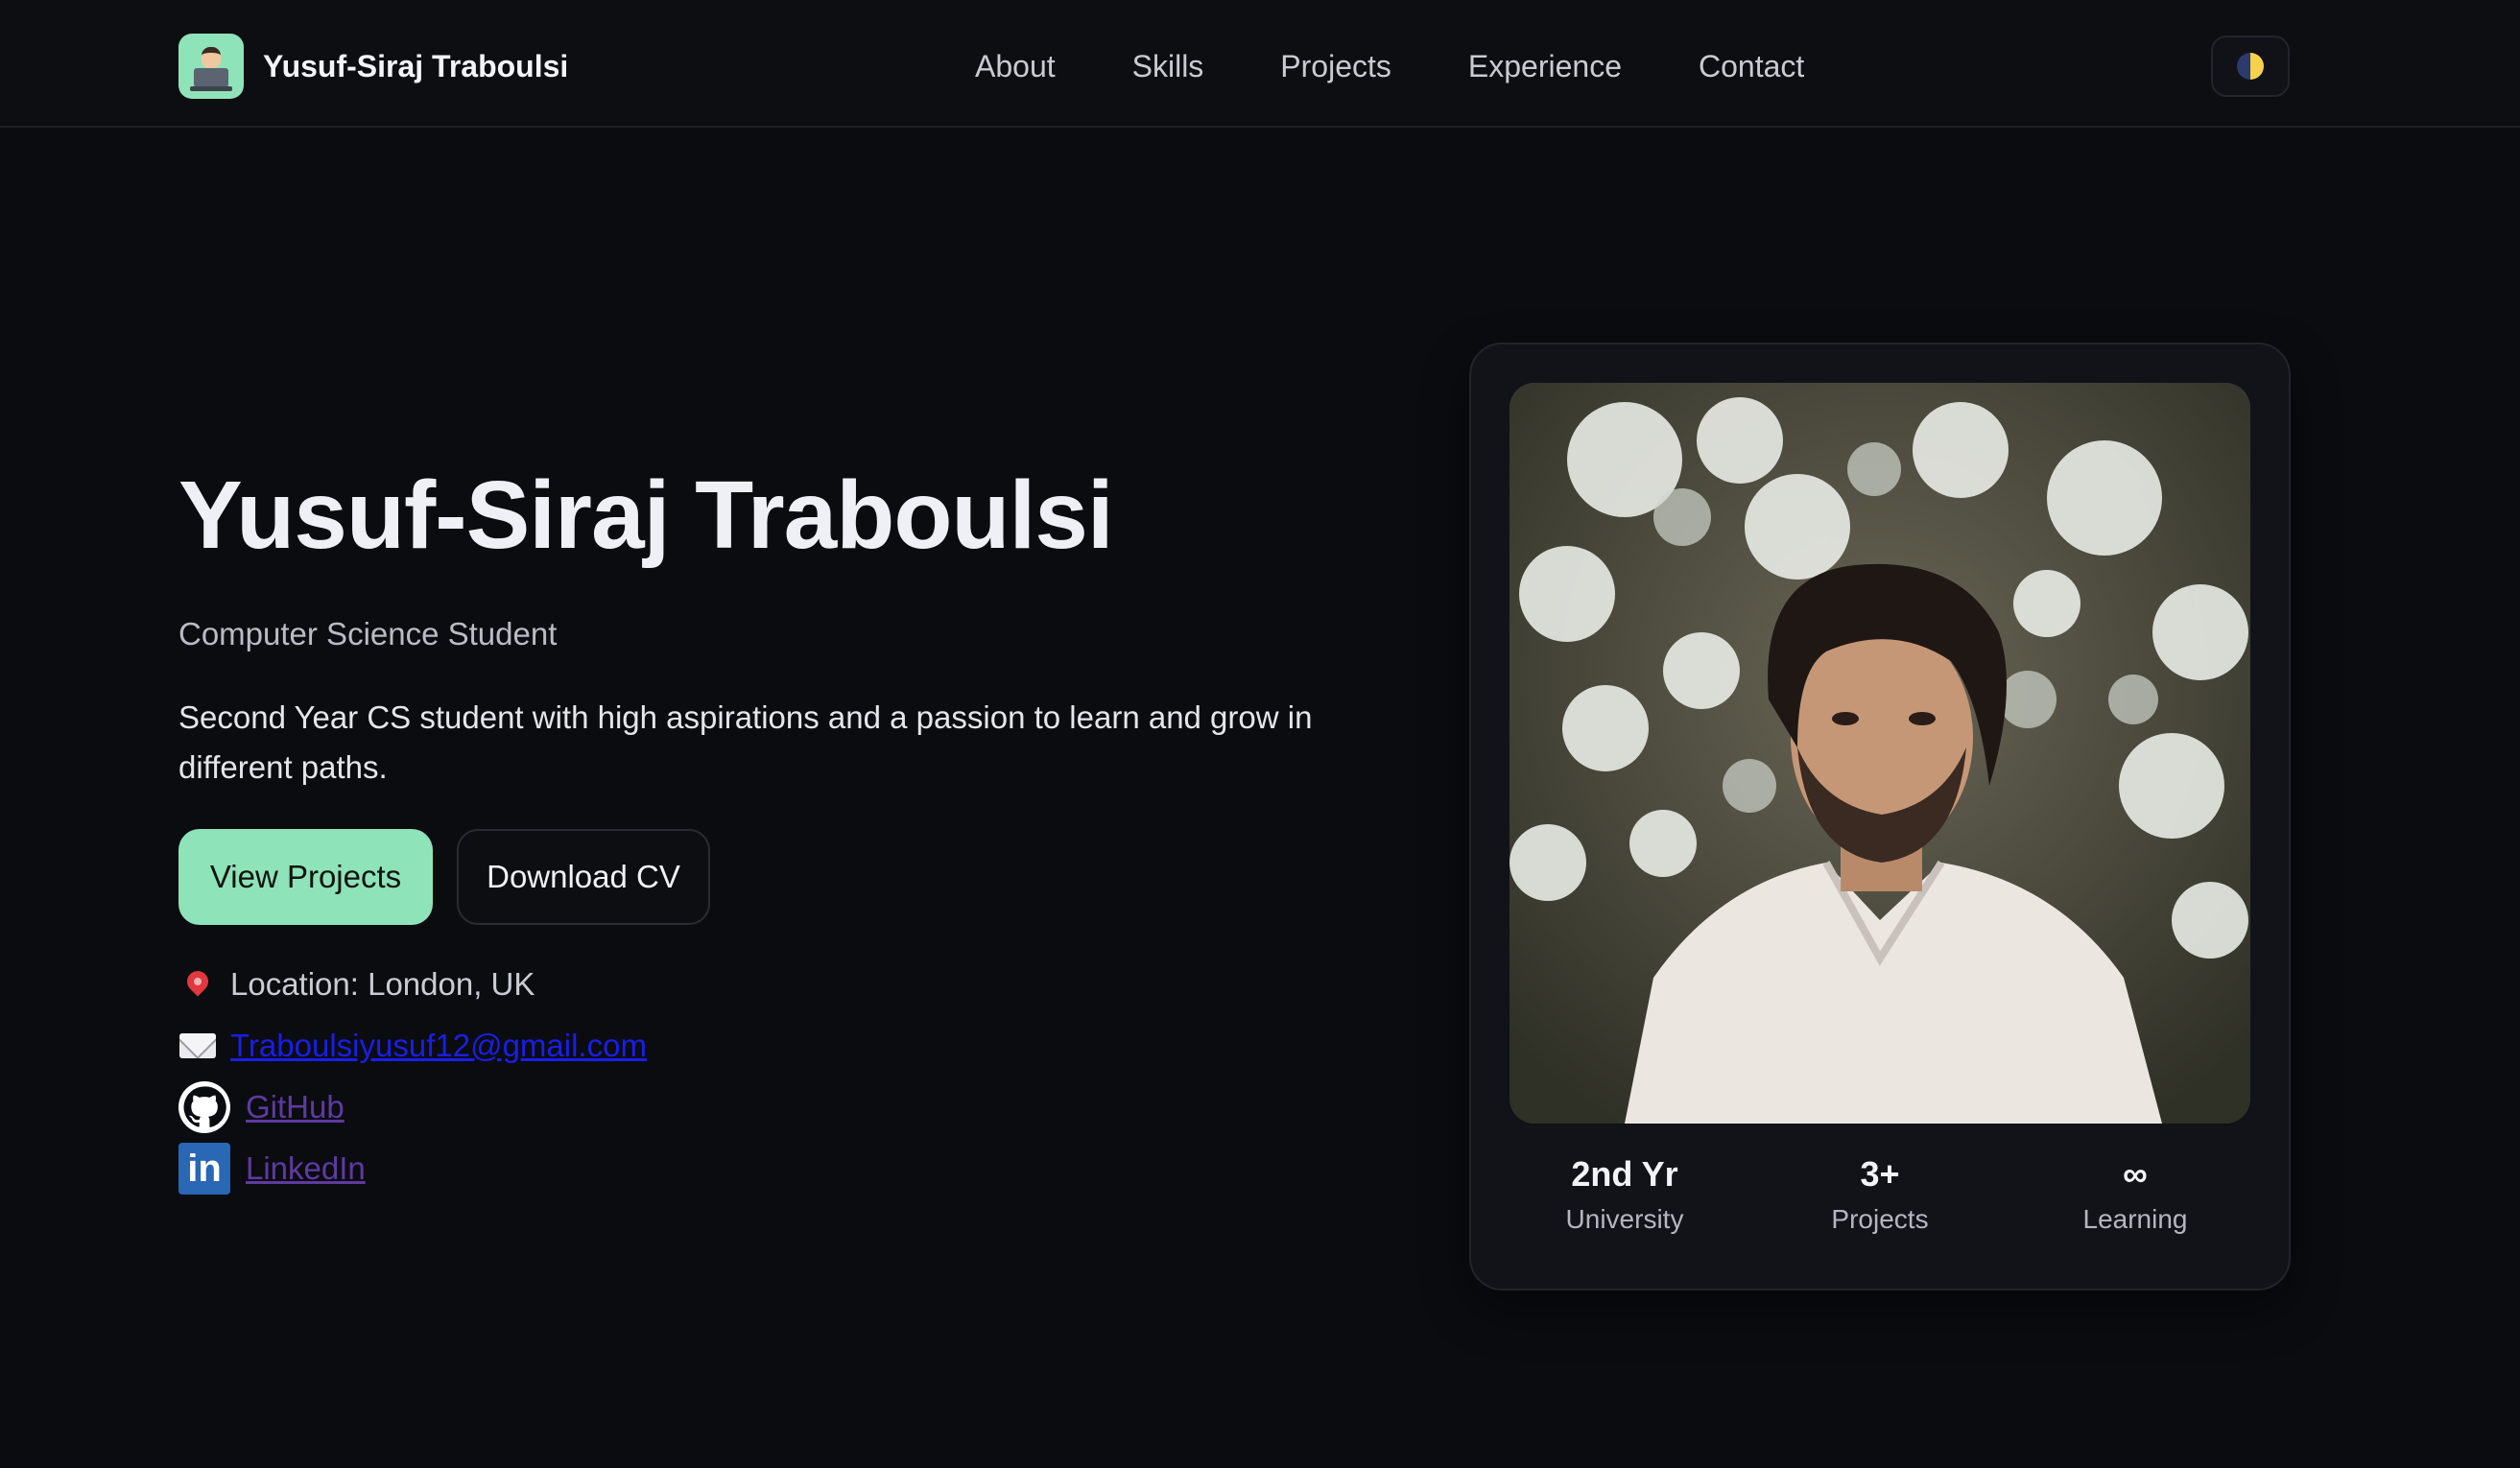  What do you see at coordinates (2135, 1203) in the screenshot?
I see `stat-learning: ∞ Learning` at bounding box center [2135, 1203].